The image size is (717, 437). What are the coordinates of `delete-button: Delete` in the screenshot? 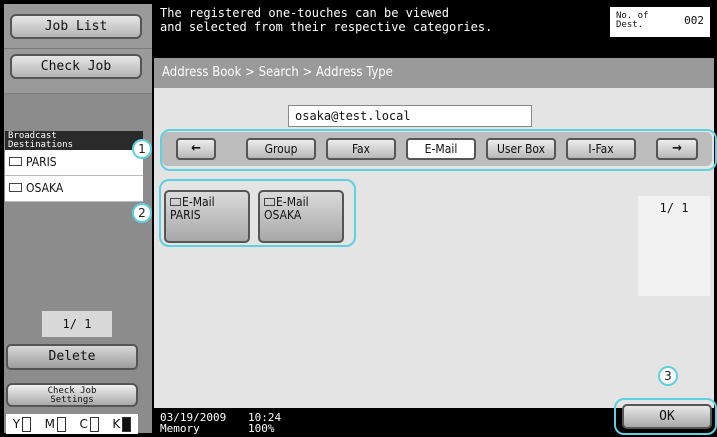 It's located at (72, 357).